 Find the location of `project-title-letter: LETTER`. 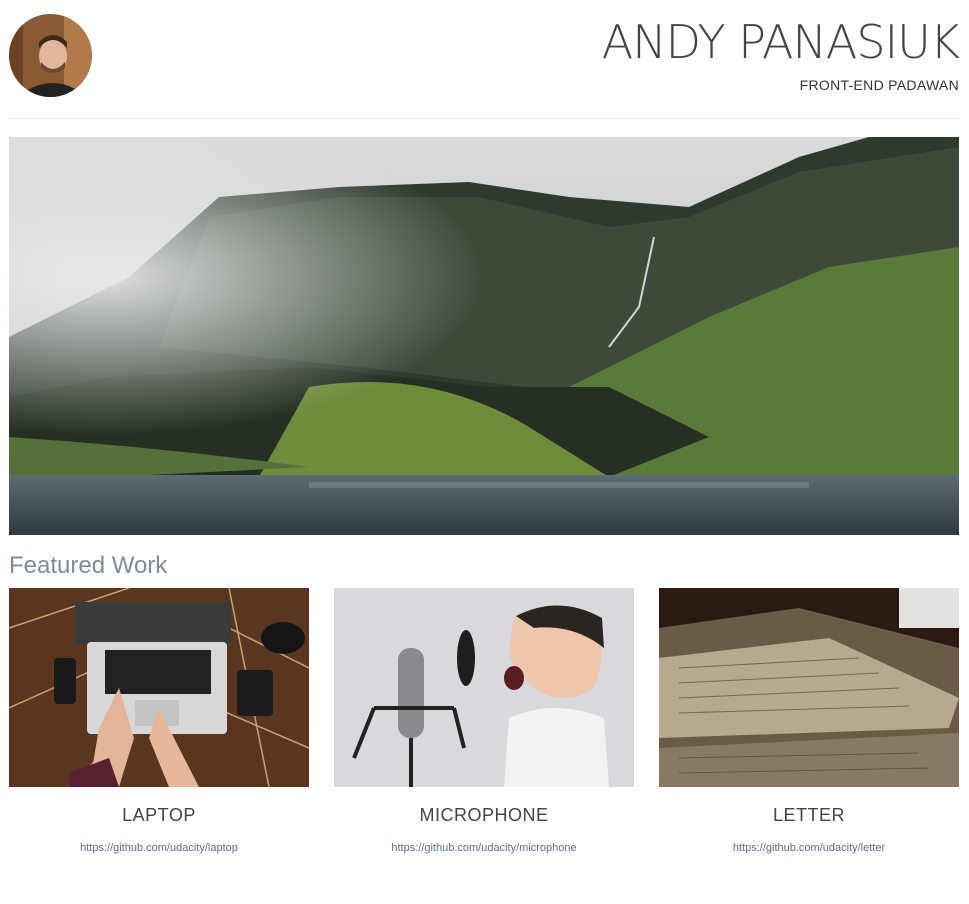

project-title-letter: LETTER is located at coordinates (808, 815).